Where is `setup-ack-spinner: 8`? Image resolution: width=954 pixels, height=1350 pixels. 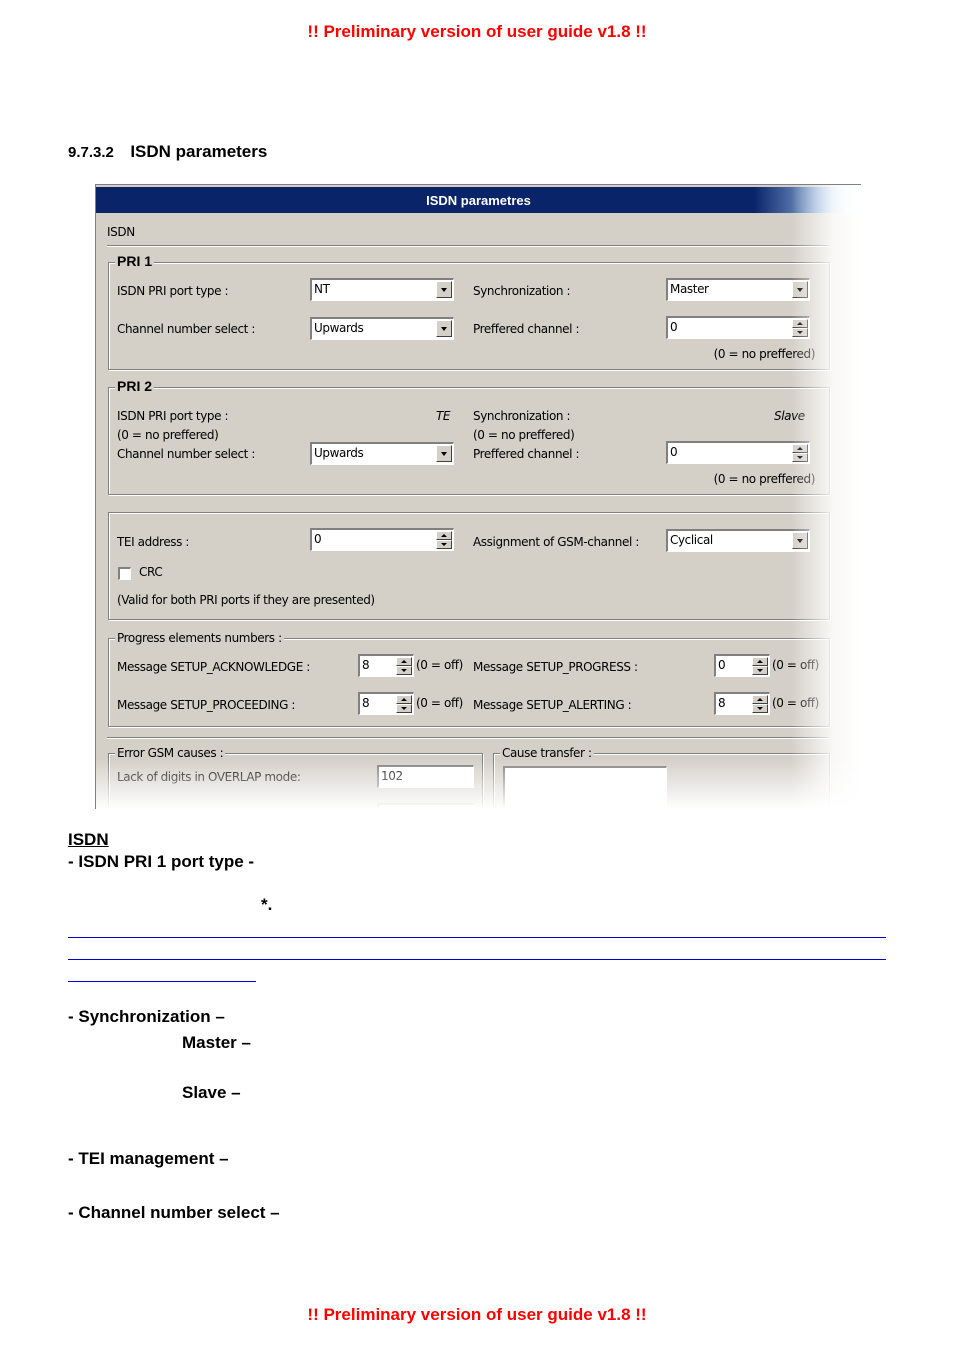
setup-ack-spinner: 8 is located at coordinates (386, 665).